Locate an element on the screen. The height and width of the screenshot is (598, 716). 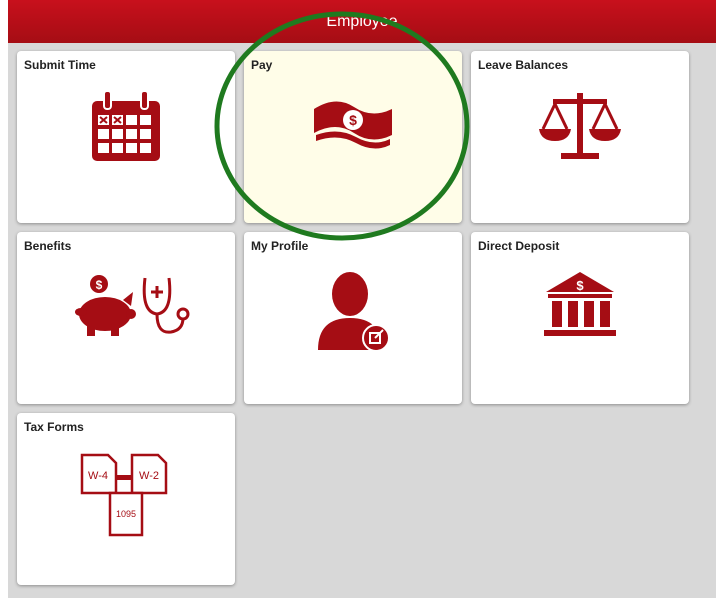
tile-title: Leave Balances is located at coordinates (523, 65).